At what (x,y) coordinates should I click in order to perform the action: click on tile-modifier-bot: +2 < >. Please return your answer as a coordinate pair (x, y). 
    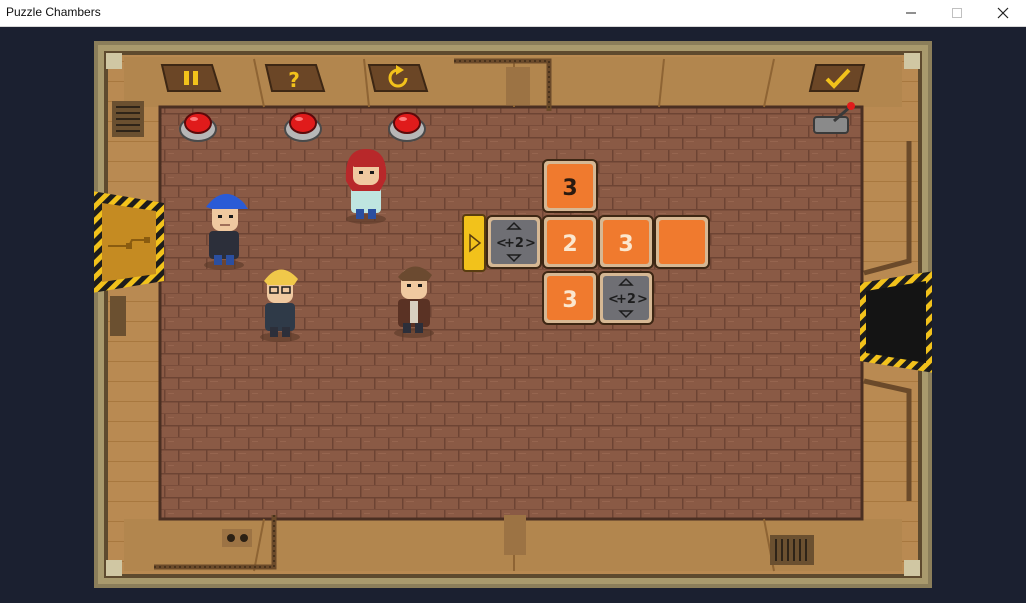
    Looking at the image, I should click on (626, 298).